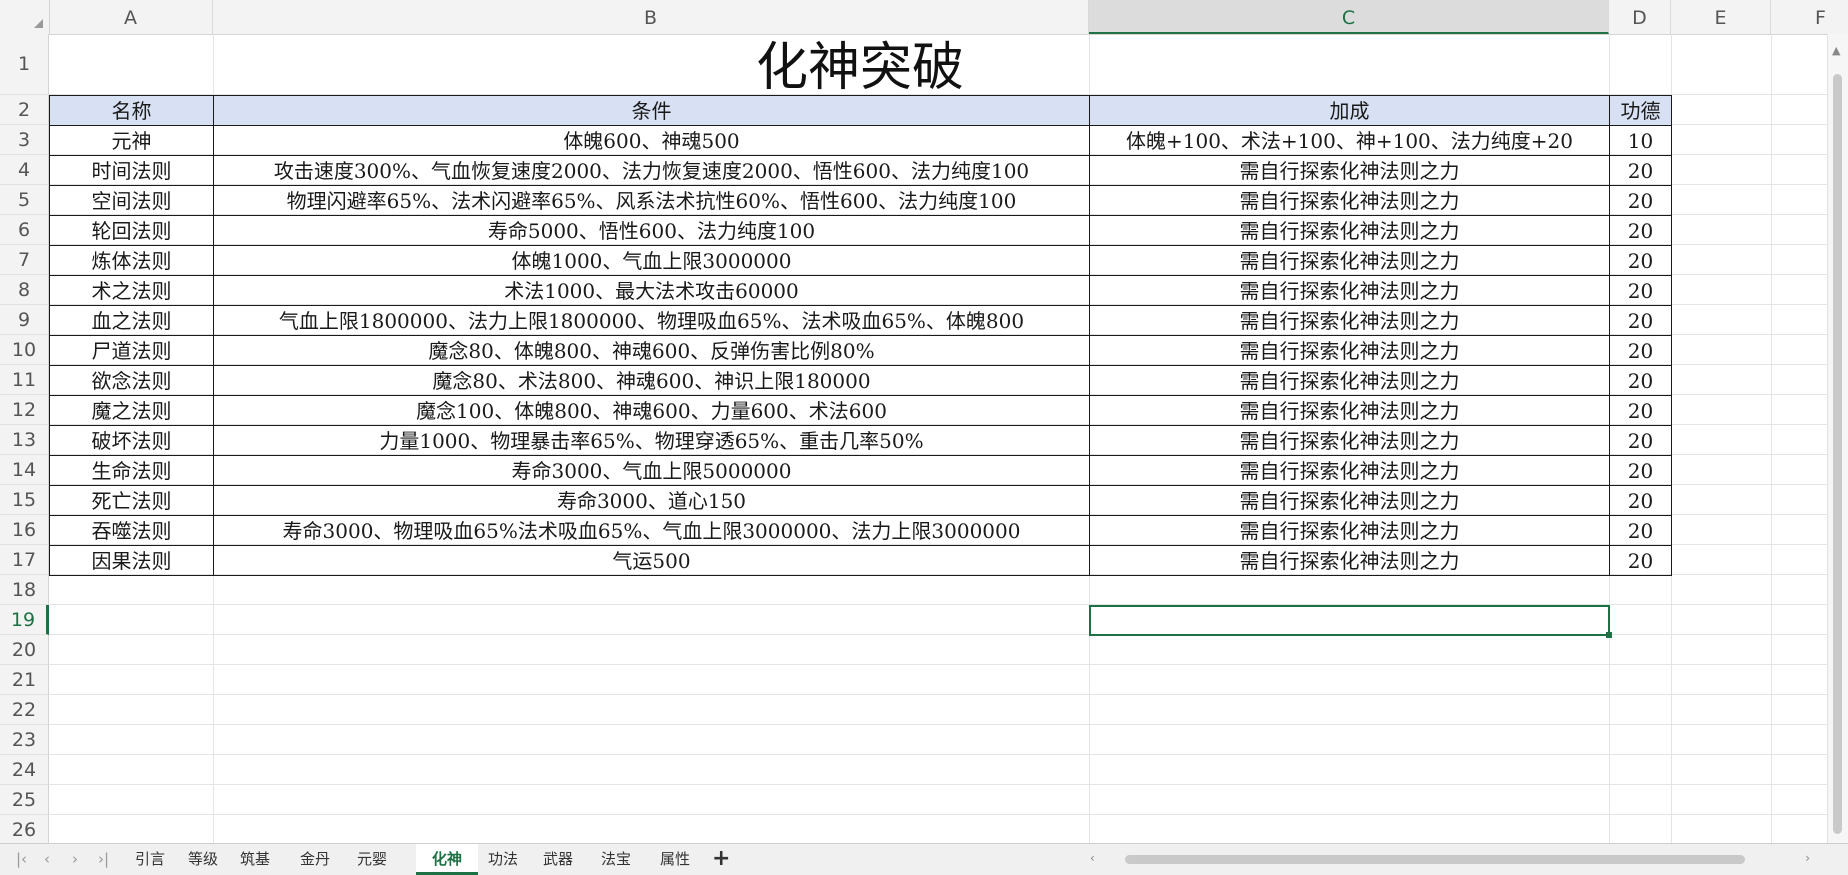  I want to click on horizontal-scroll-thumb, so click(1435, 859).